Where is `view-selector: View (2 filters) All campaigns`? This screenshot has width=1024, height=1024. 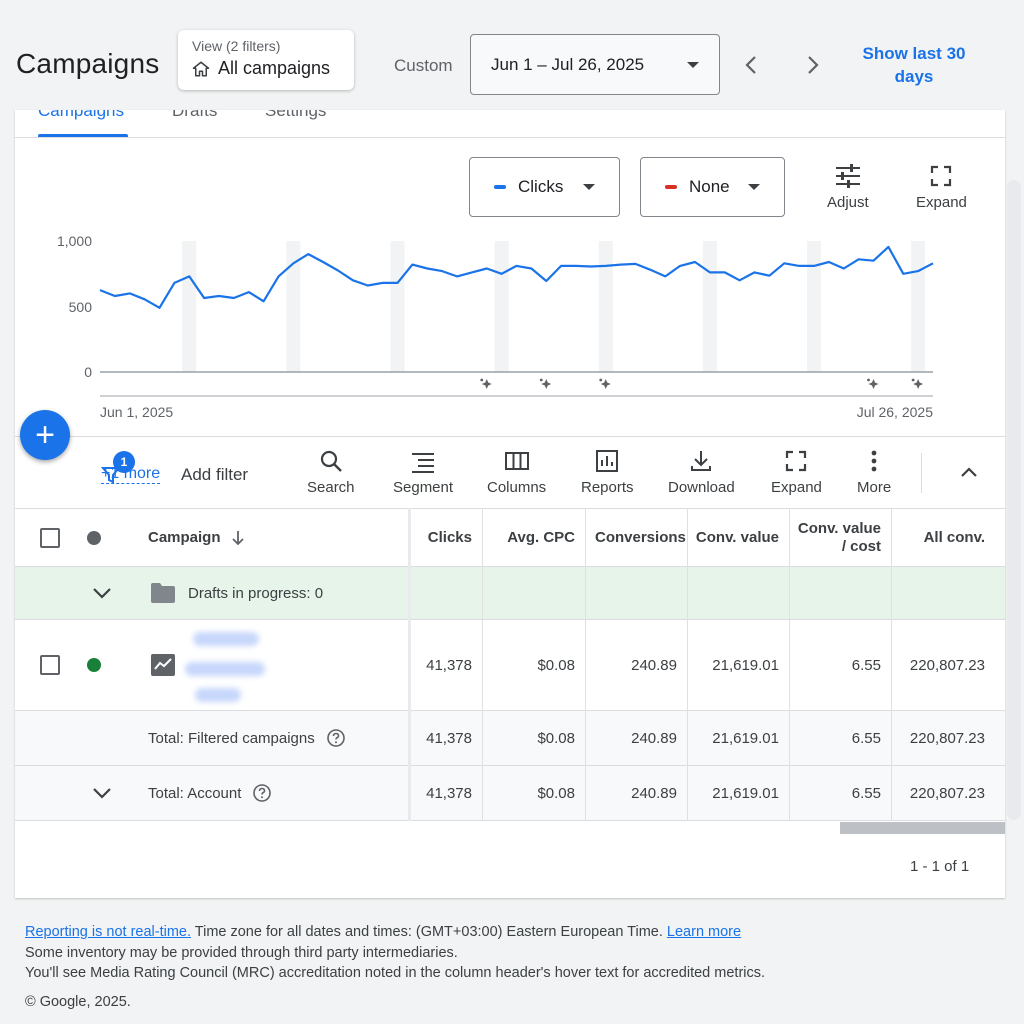
view-selector: View (2 filters) All campaigns is located at coordinates (266, 60).